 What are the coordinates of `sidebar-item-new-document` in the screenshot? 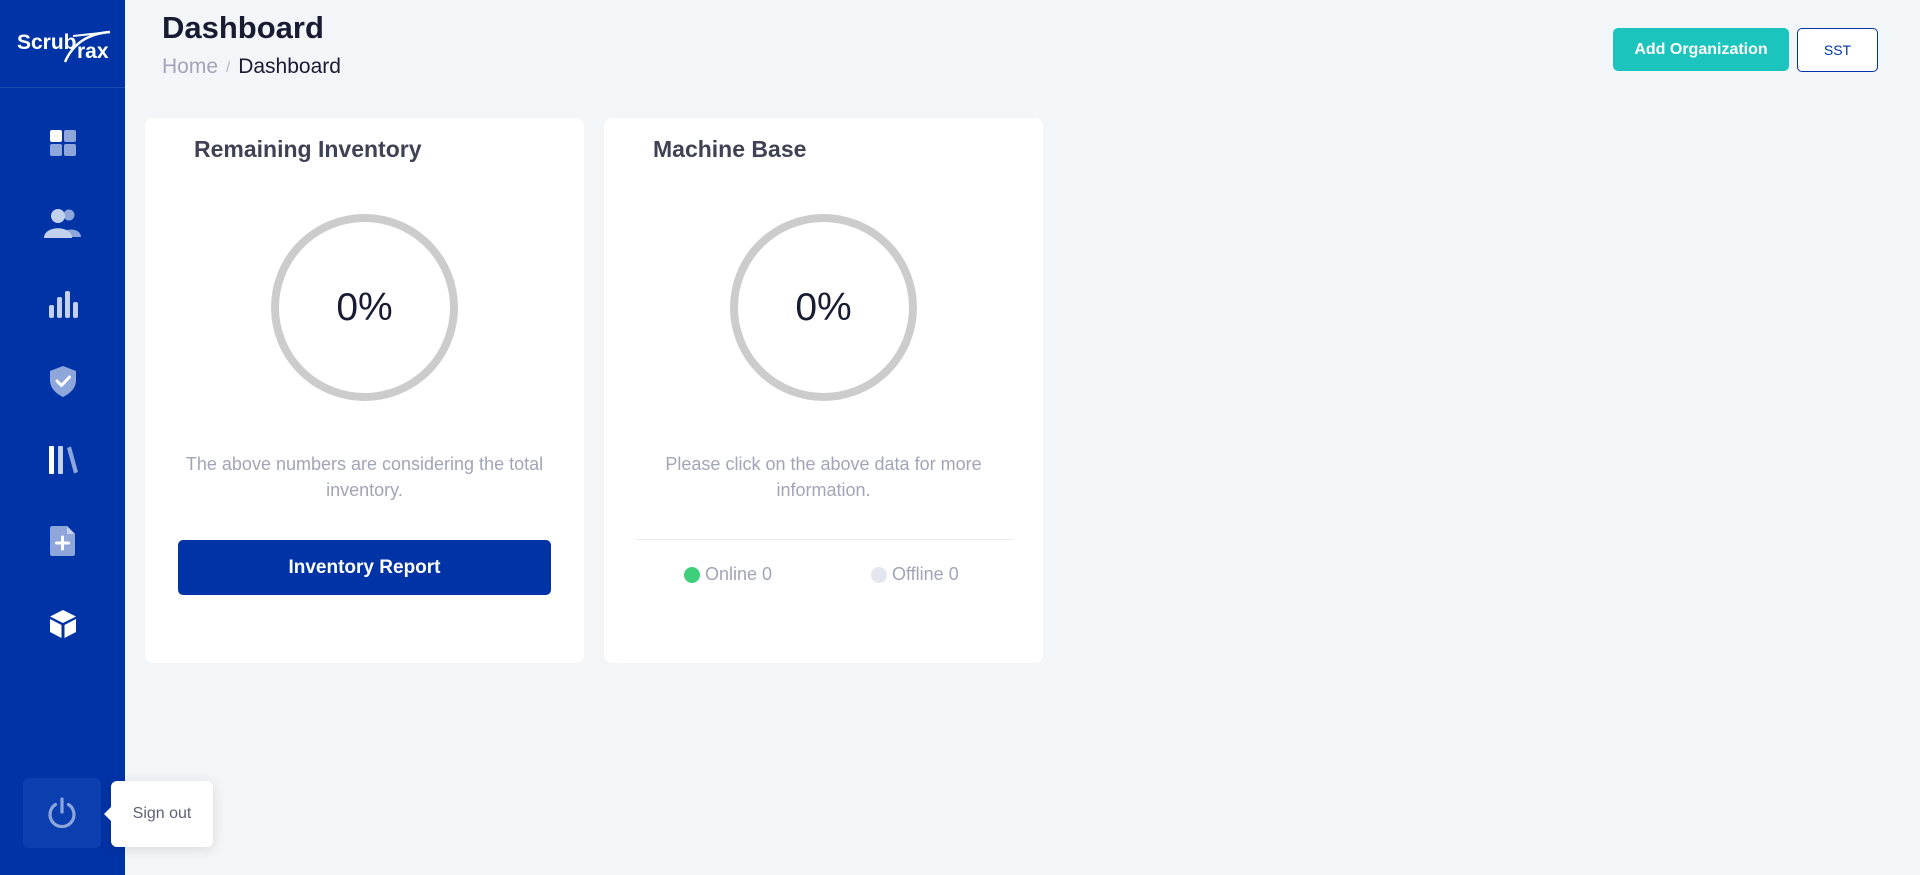 It's located at (62, 541).